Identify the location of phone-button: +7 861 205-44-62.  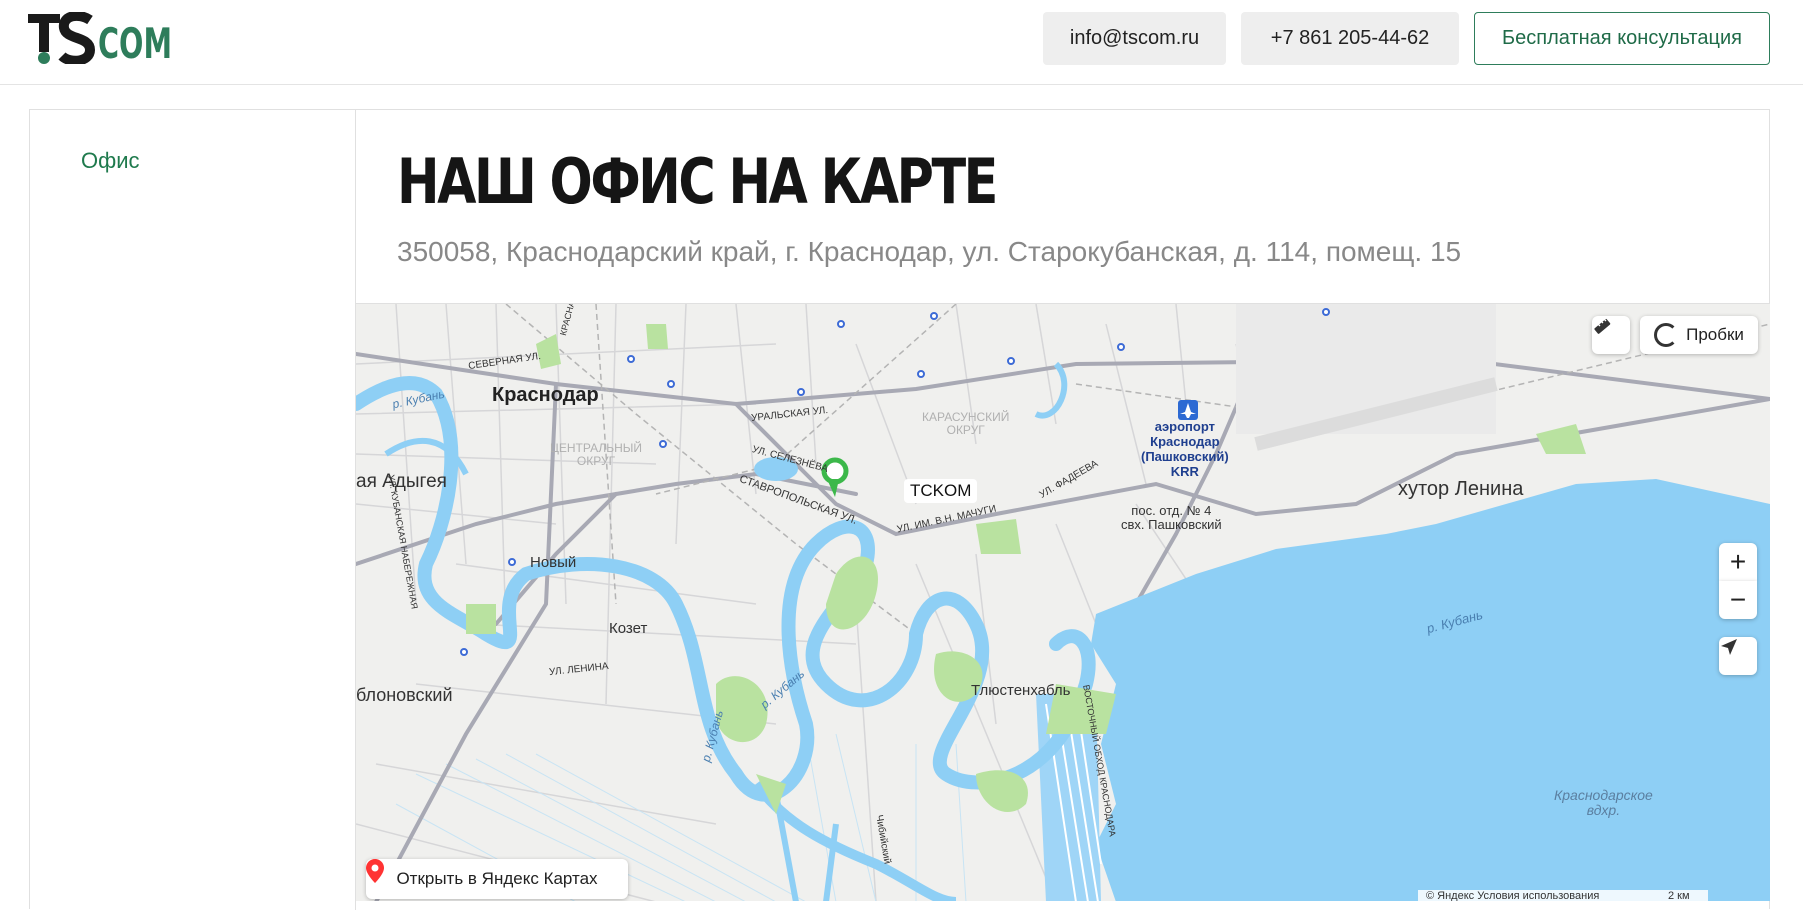
(1350, 38).